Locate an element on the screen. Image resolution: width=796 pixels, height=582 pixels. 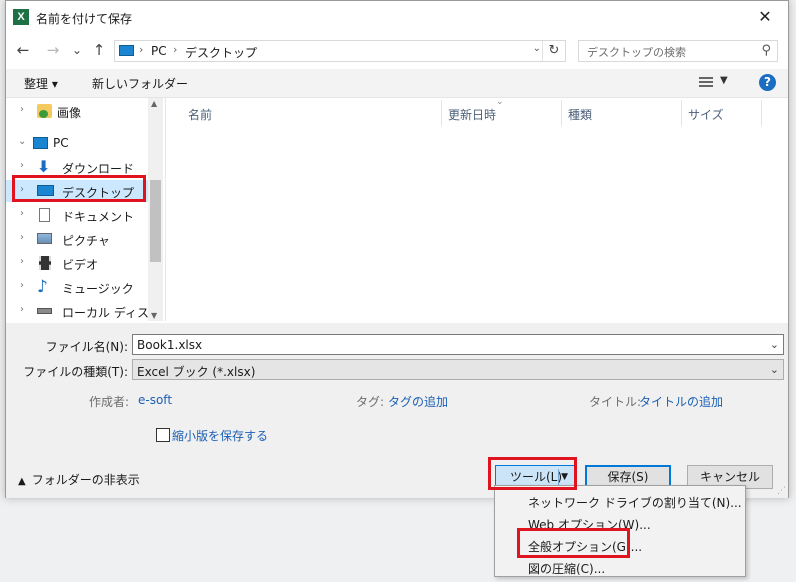
breadcrumb-desktop: デスクトップ is located at coordinates (221, 52).